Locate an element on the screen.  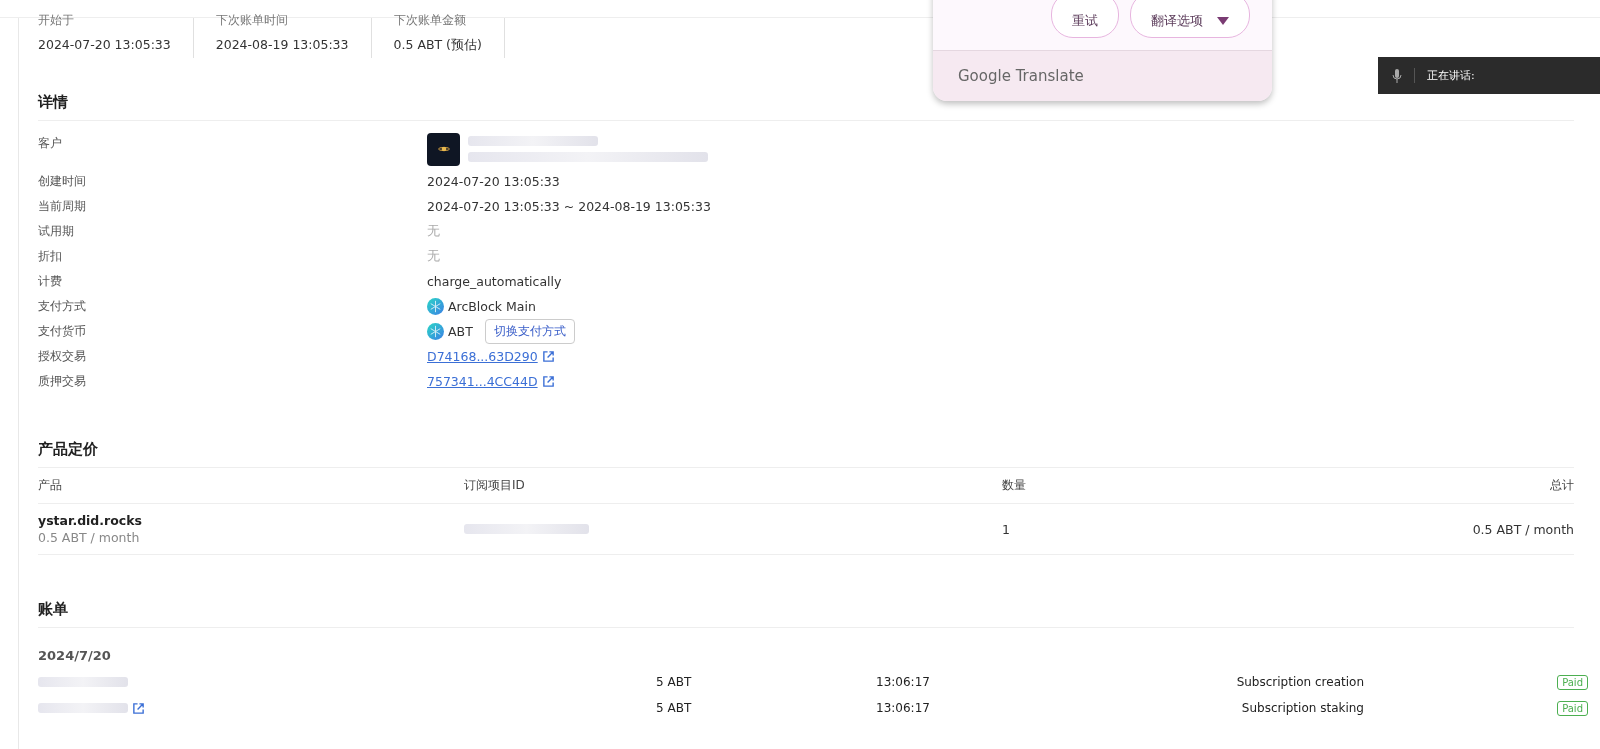
stat-value: 2024-08-19 13:05:33 is located at coordinates (282, 44).